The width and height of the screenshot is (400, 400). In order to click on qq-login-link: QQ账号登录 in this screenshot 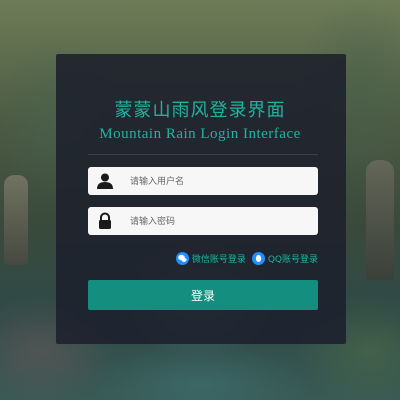, I will do `click(284, 258)`.